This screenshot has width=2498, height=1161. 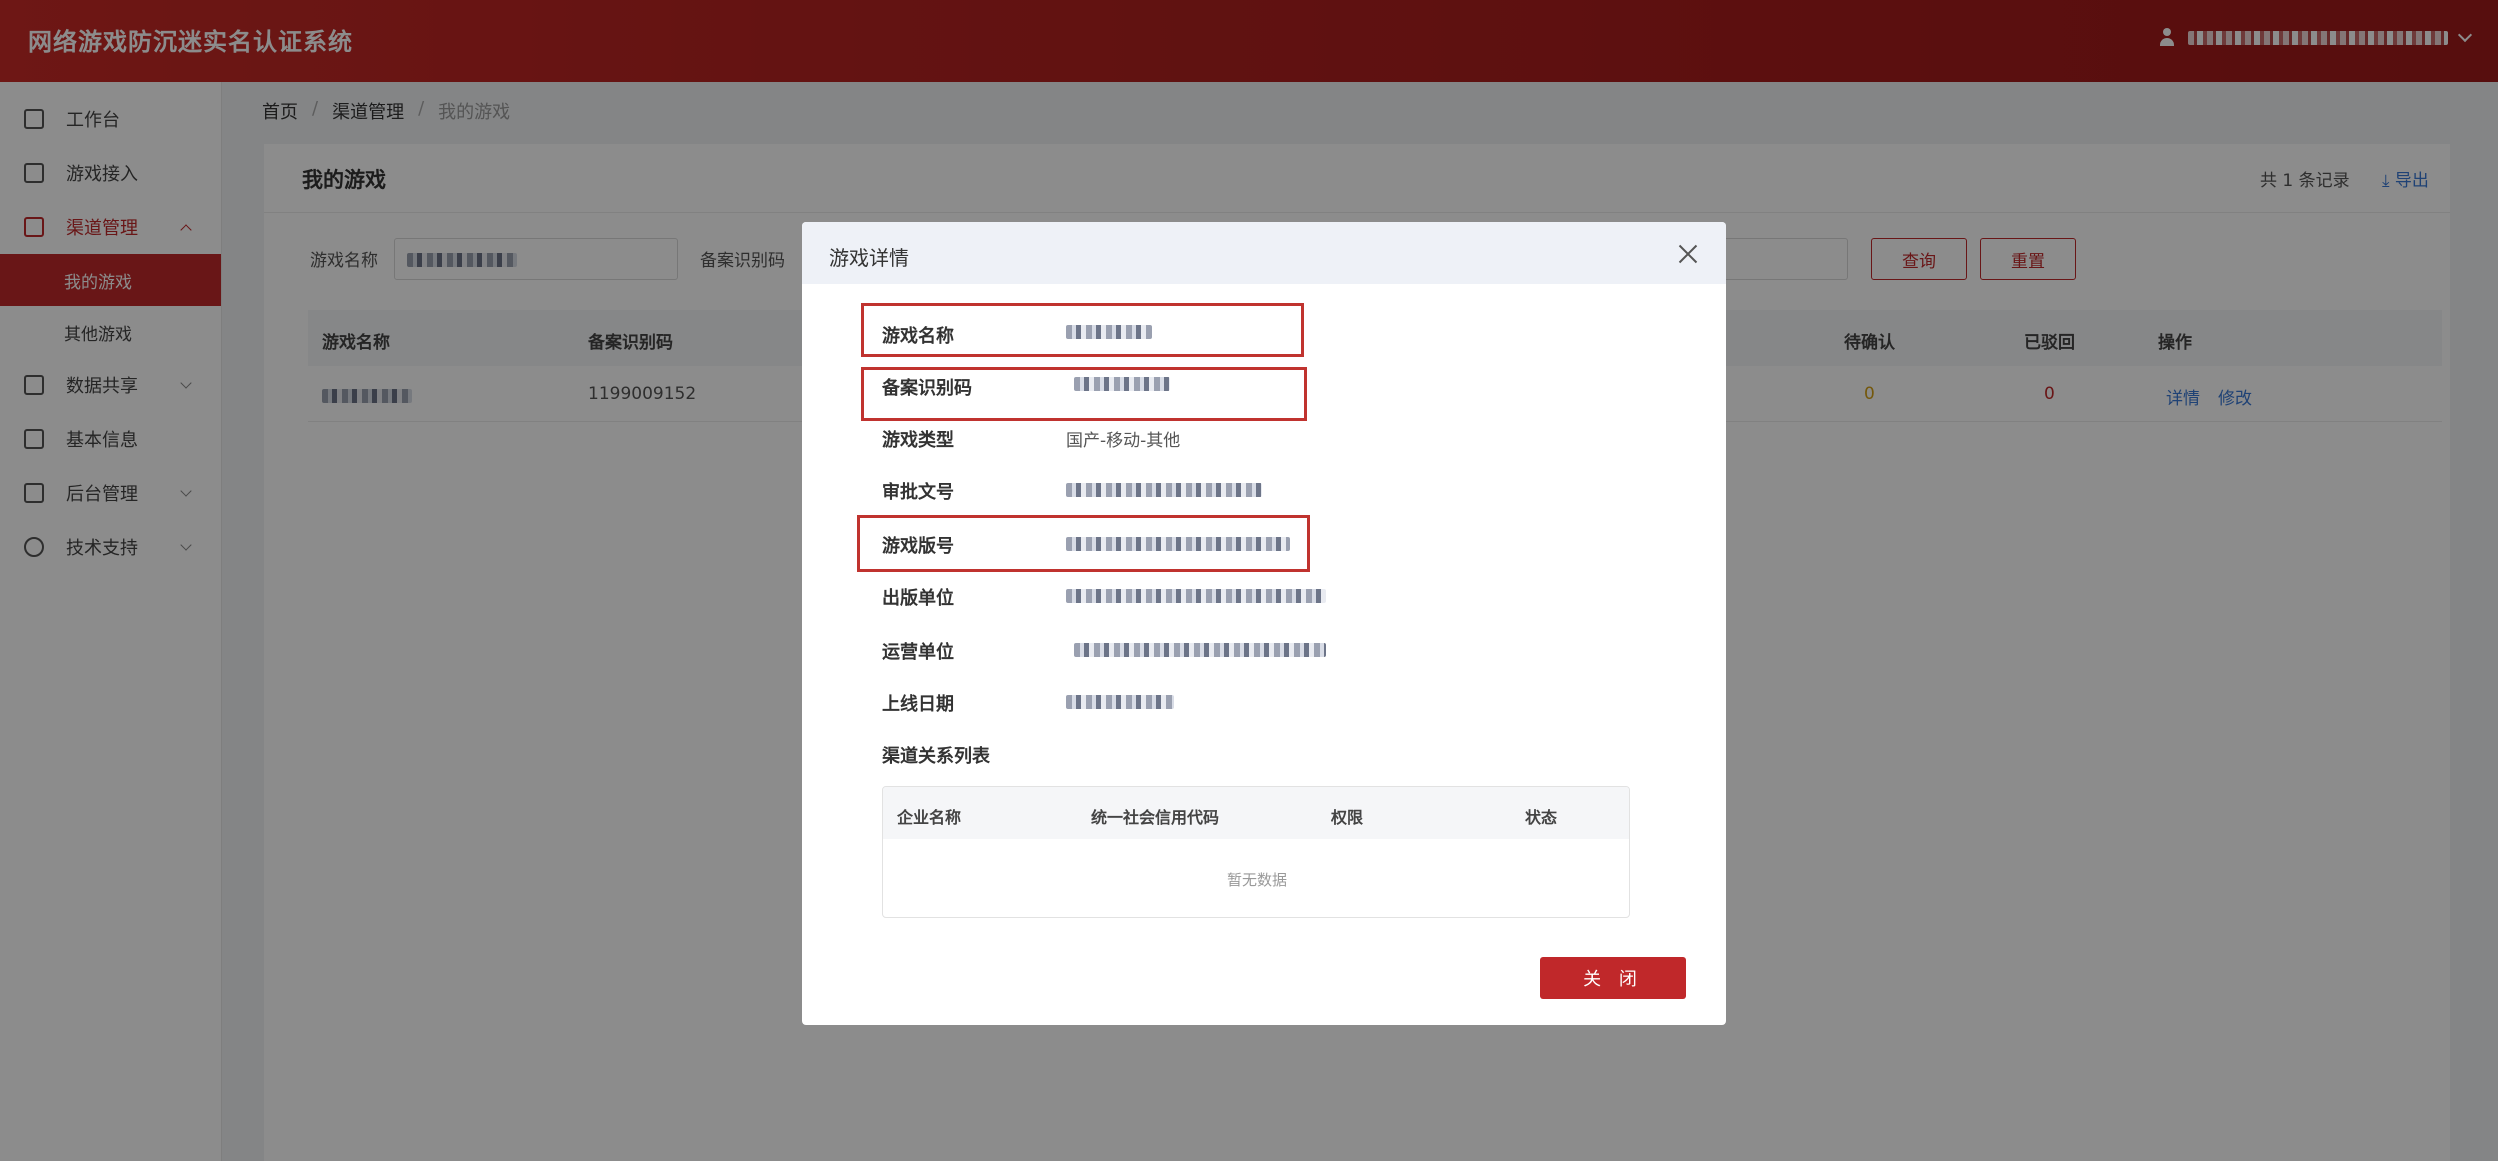 What do you see at coordinates (929, 817) in the screenshot?
I see `th-company: 企业名称` at bounding box center [929, 817].